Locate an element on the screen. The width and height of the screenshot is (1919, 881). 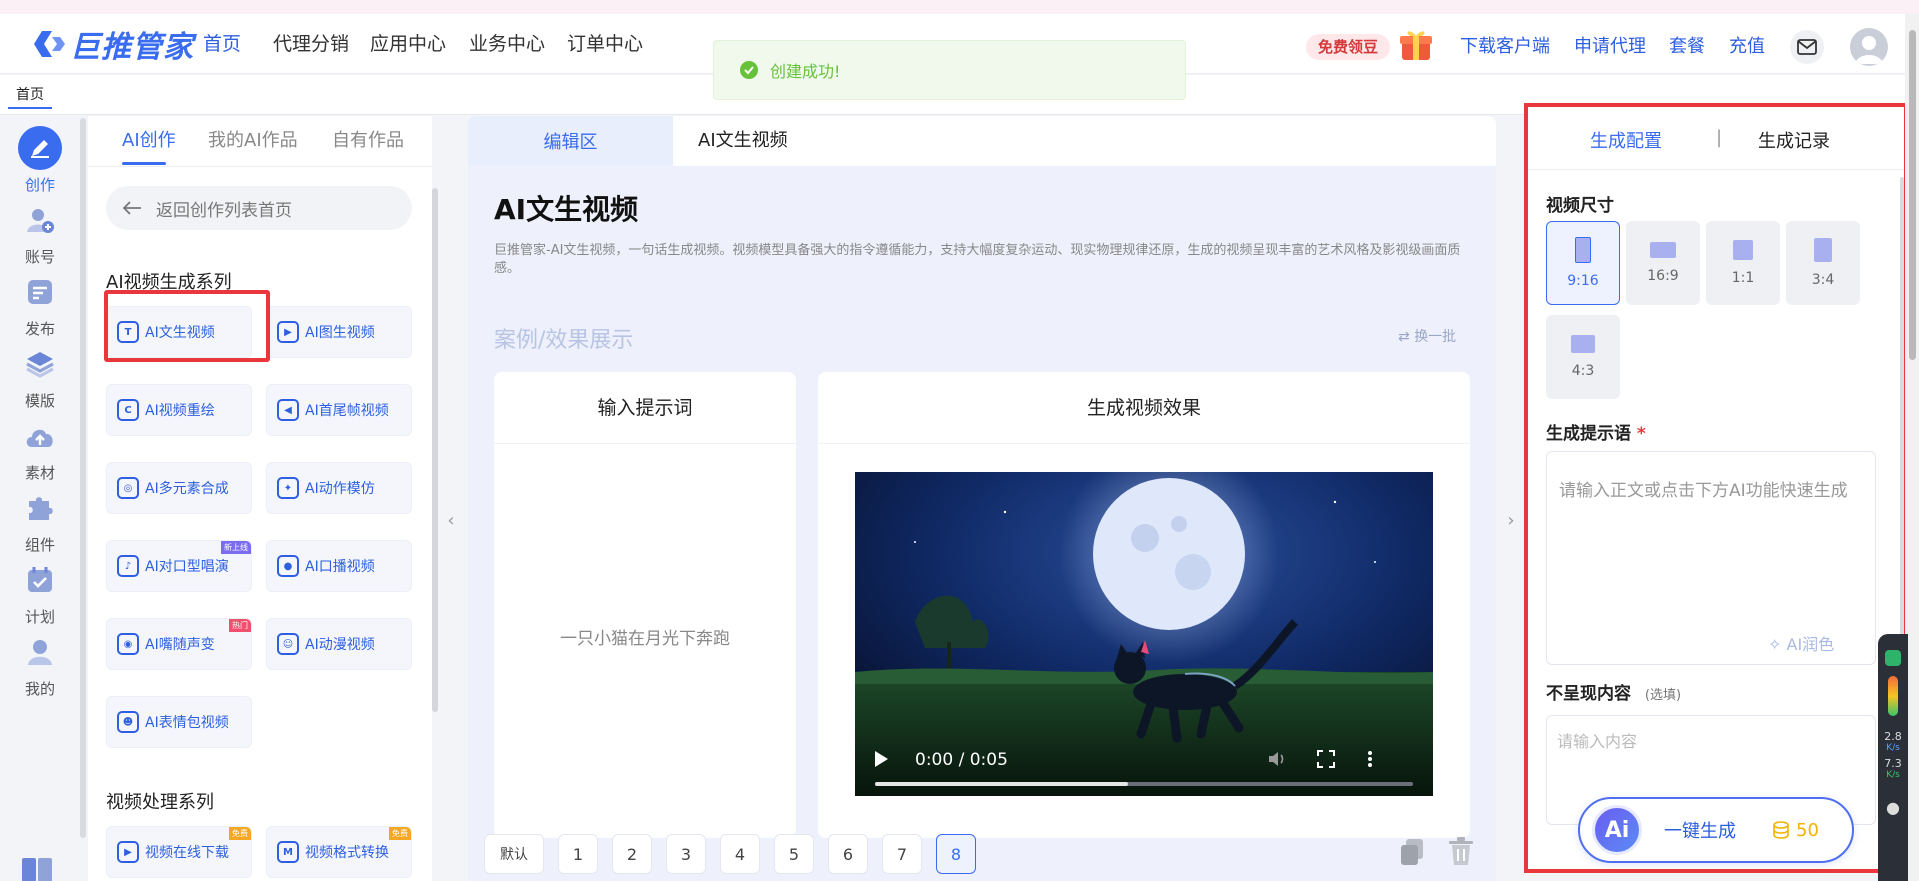
example-video: 0:00 / 0:05 is located at coordinates (1144, 634).